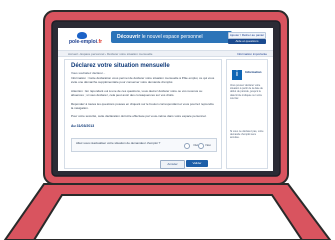 Image resolution: width=335 pixels, height=240 pixels. Describe the element at coordinates (253, 72) in the screenshot. I see `sidebar-title: Information` at that location.